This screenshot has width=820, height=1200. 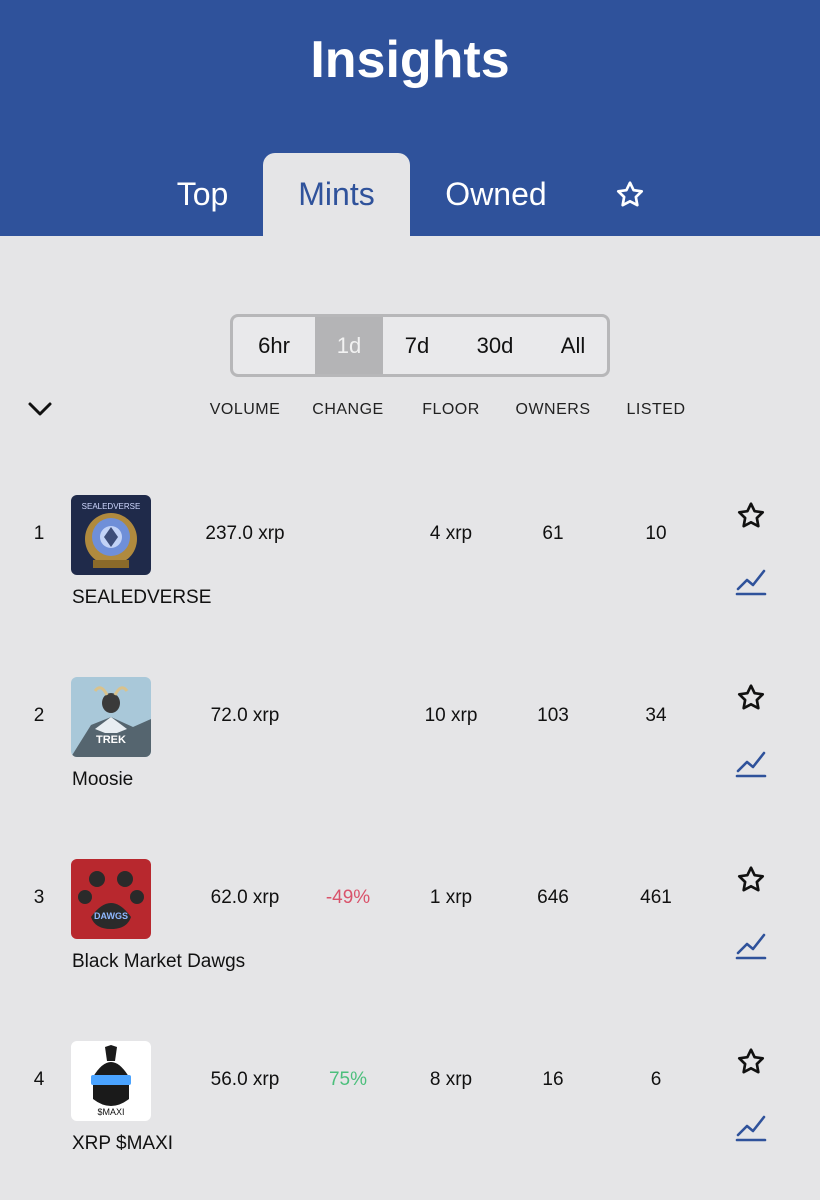 What do you see at coordinates (656, 533) in the screenshot?
I see `cell-listed: 10` at bounding box center [656, 533].